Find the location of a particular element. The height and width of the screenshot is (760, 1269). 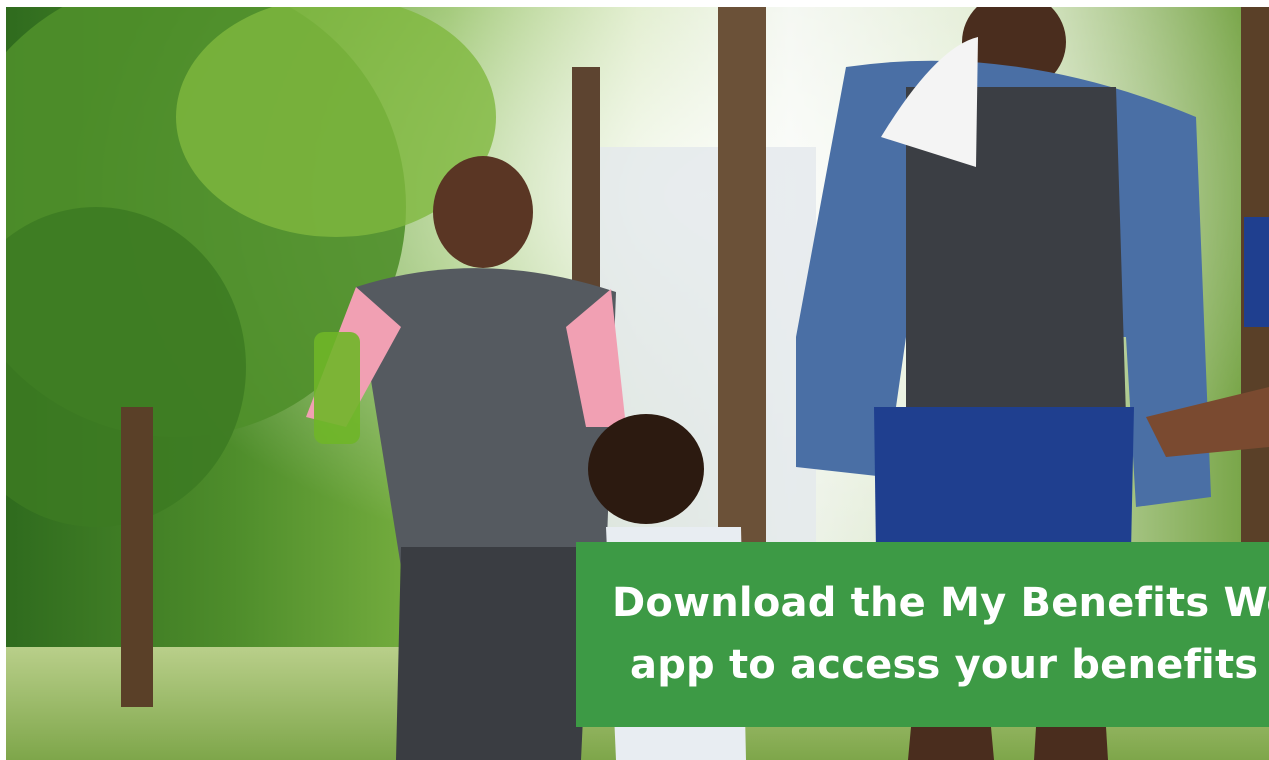

banner-line-1: Download the My Benefits Work m is located at coordinates (940, 603).